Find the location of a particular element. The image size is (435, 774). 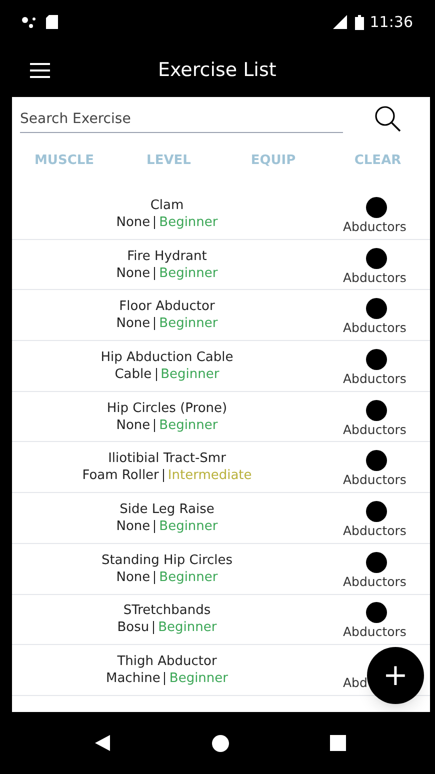

menu-icon is located at coordinates (40, 70).